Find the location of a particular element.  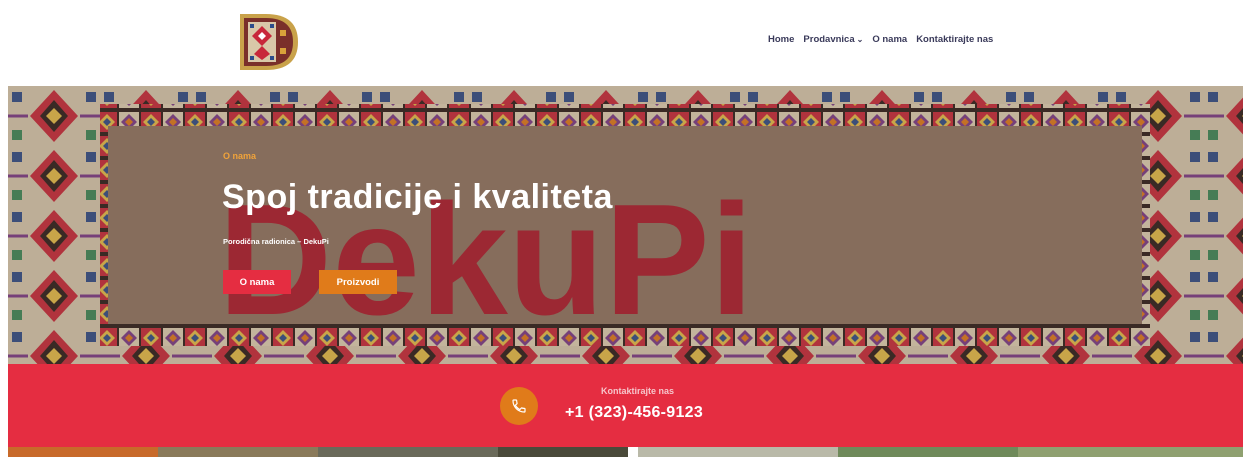

hero-subtitle: Porodična radionica – DekuPi is located at coordinates (276, 241).